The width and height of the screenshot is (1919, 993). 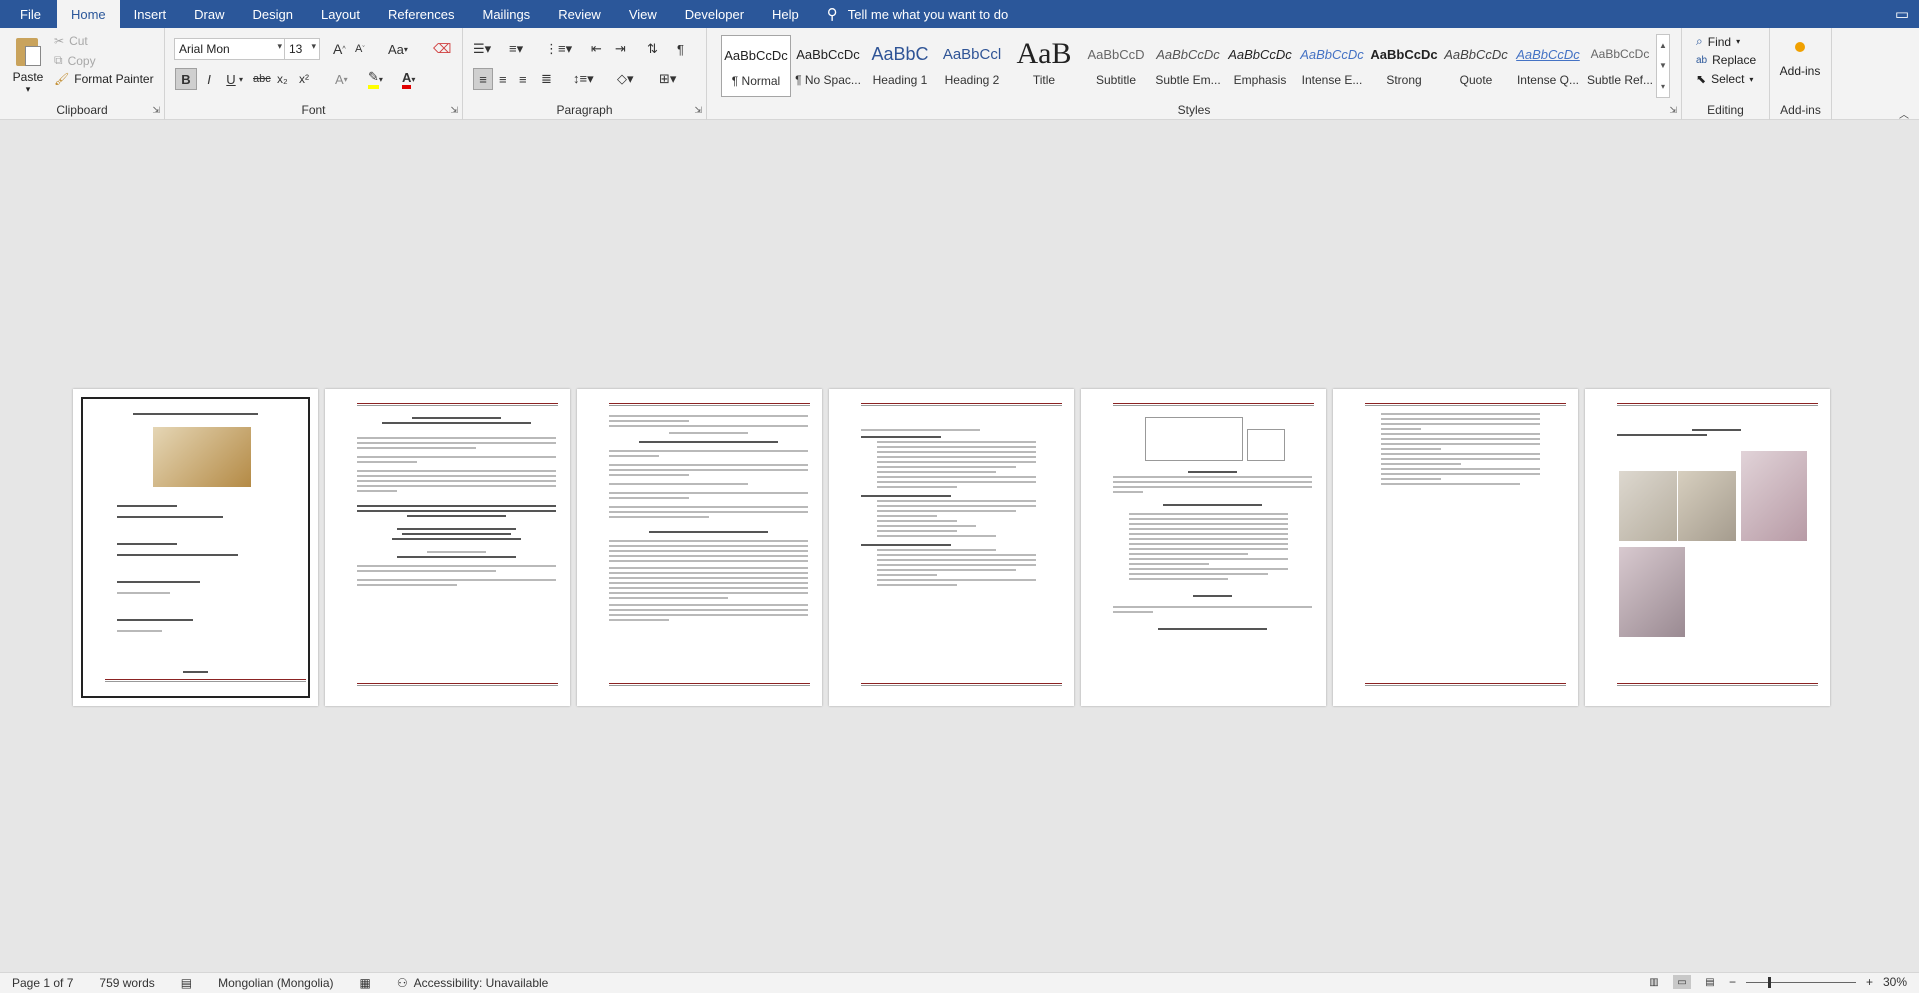 I want to click on tab-home: Home, so click(x=88, y=14).